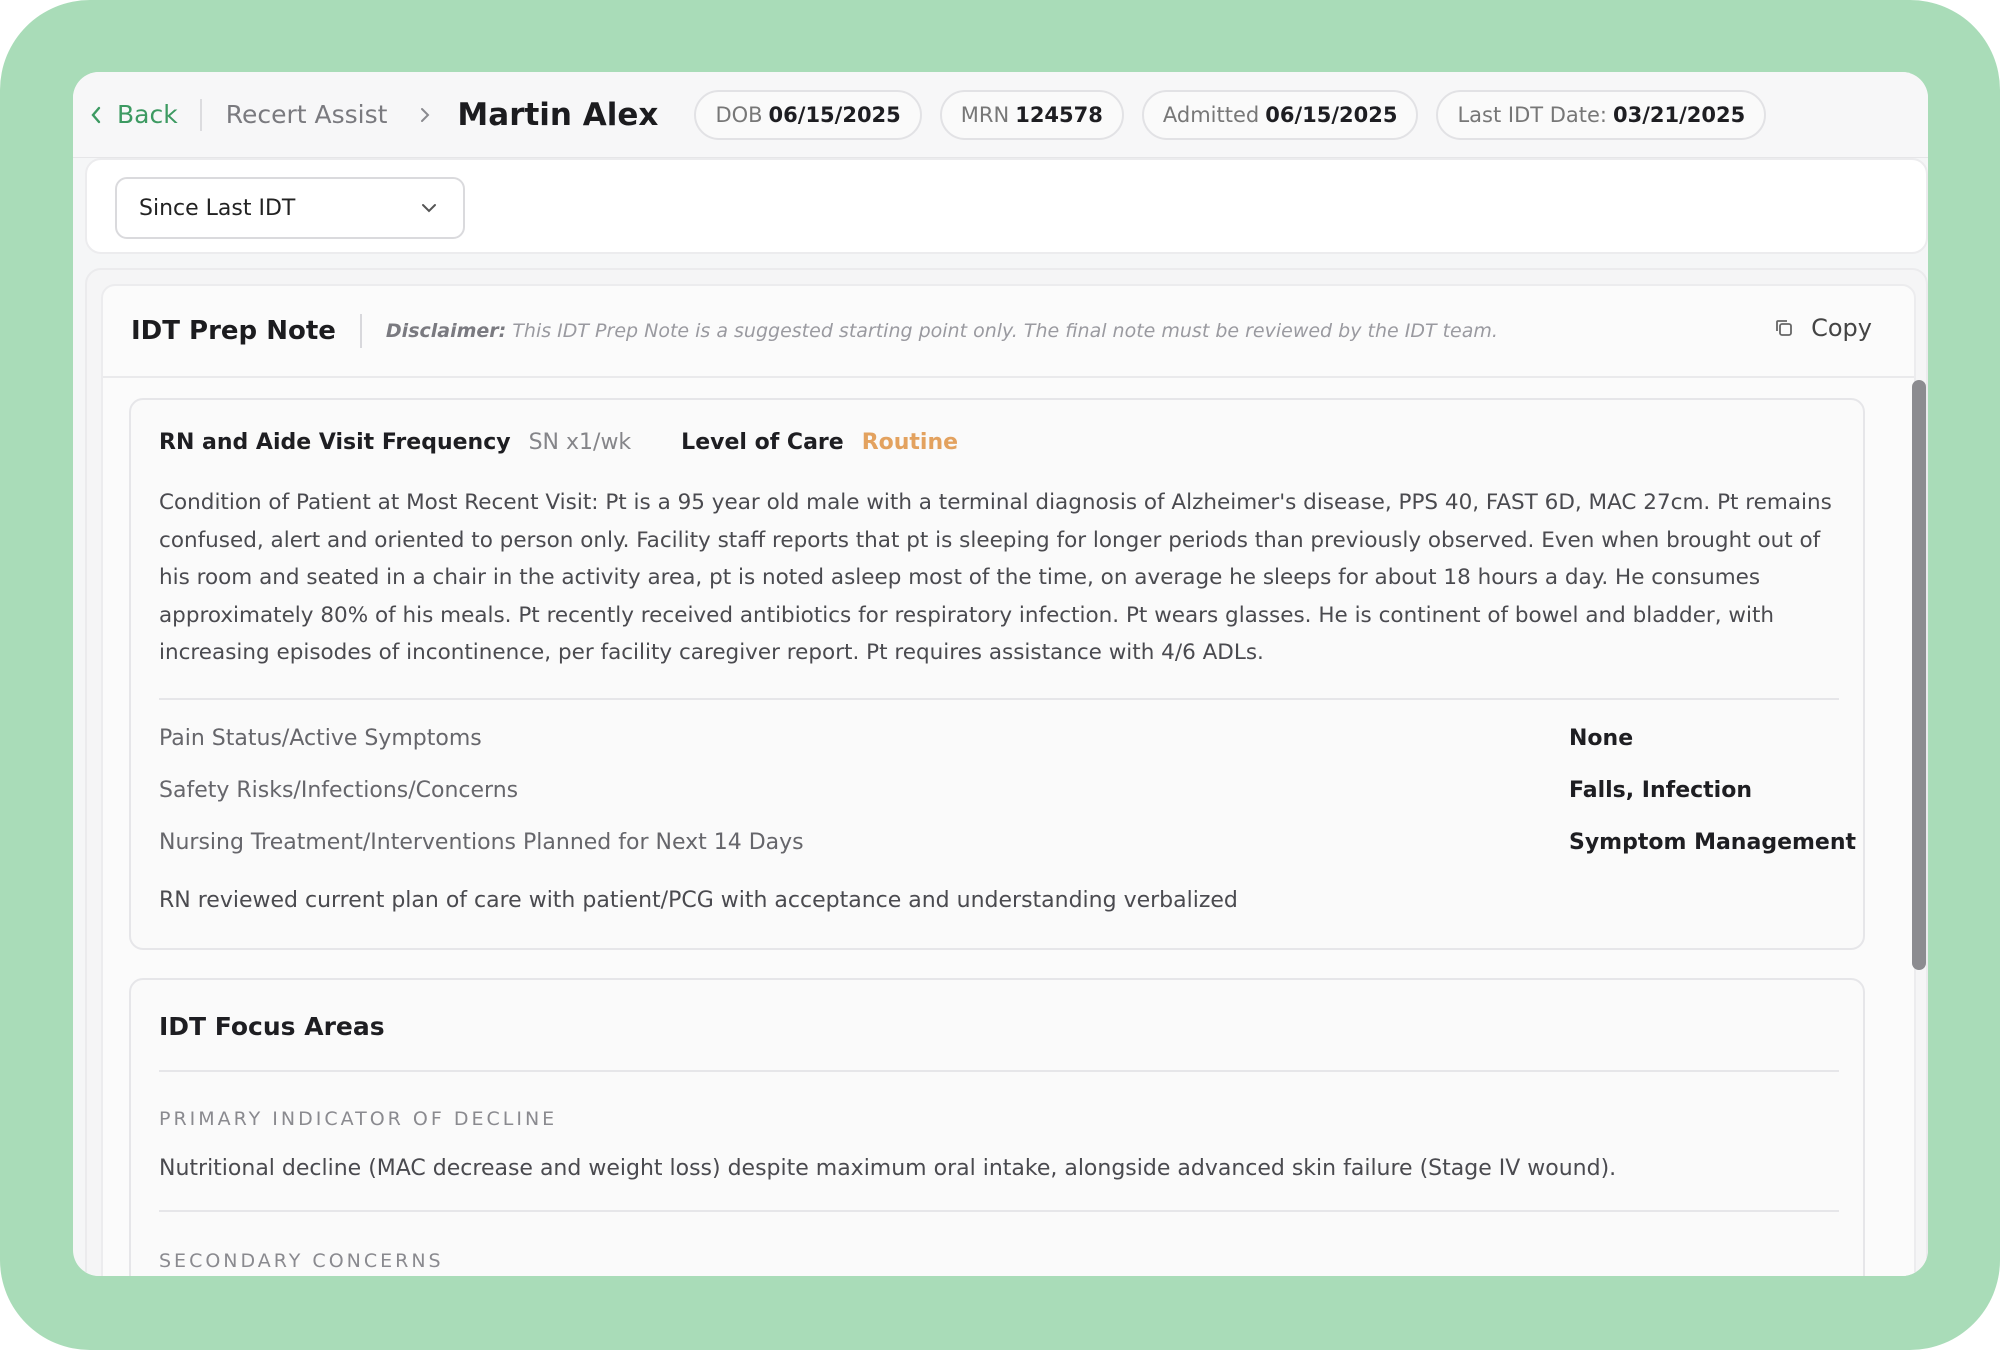 The height and width of the screenshot is (1350, 2000). I want to click on chevron-left-icon, so click(96, 114).